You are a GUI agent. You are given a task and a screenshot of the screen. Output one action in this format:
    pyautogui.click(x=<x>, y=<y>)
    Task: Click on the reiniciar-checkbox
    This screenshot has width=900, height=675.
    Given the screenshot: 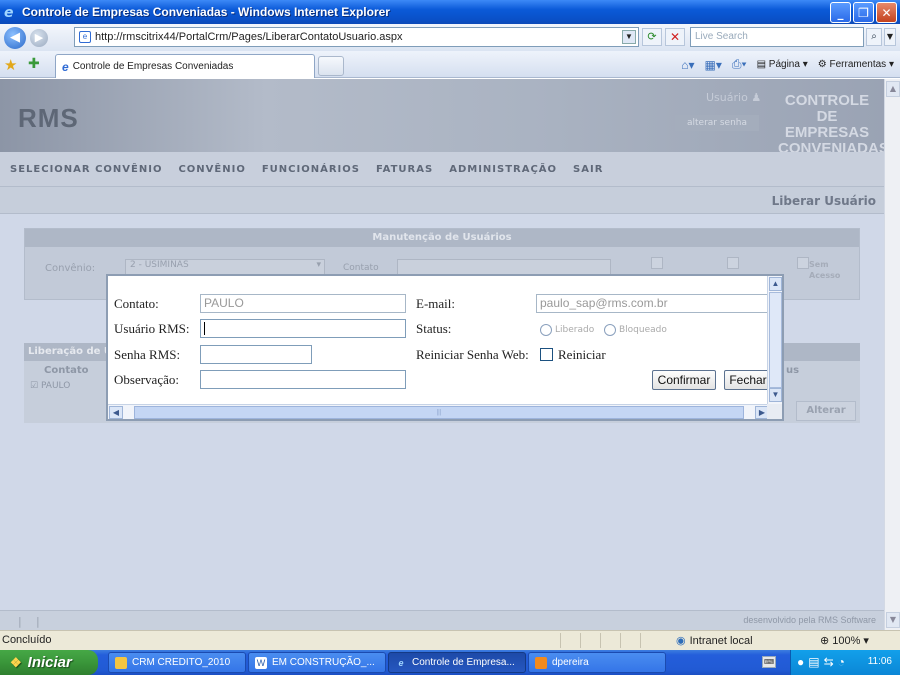 What is the action you would take?
    pyautogui.click(x=546, y=354)
    